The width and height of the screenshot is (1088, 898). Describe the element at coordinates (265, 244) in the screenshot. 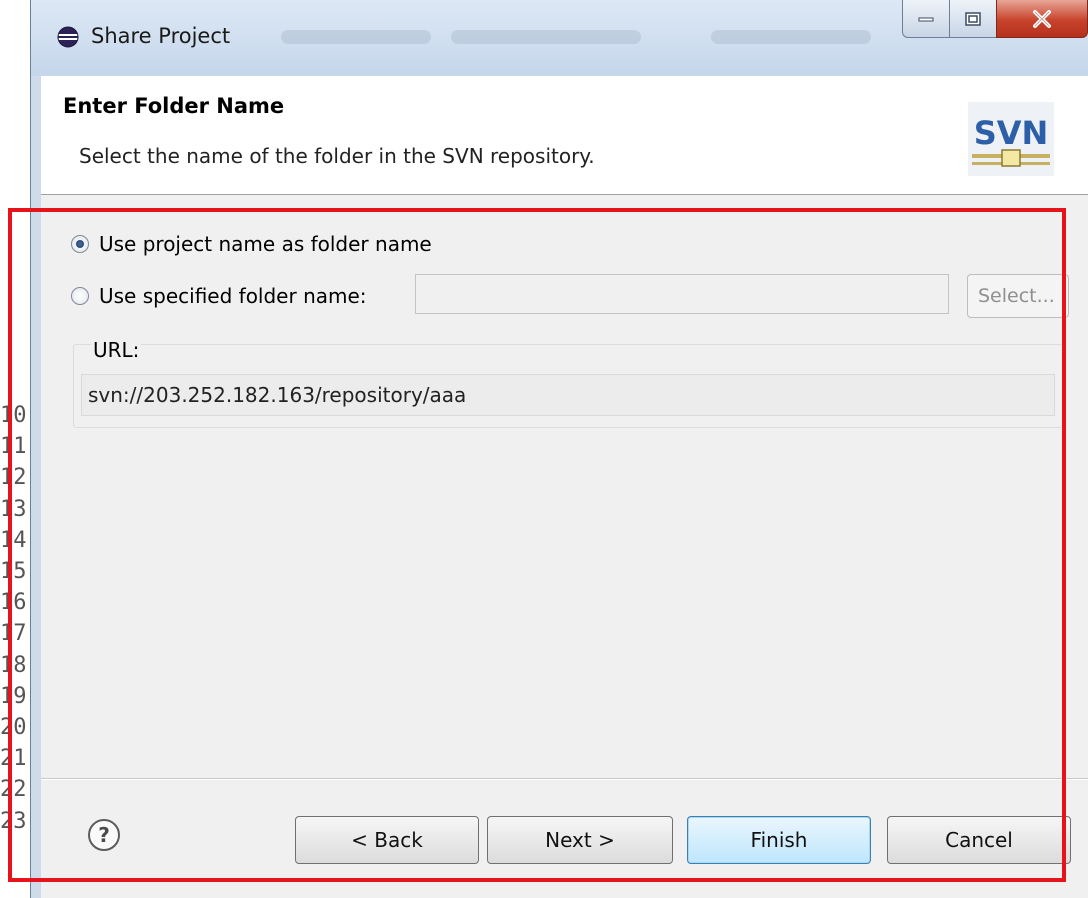

I see `use-project-name-label: Use project name as folder name` at that location.